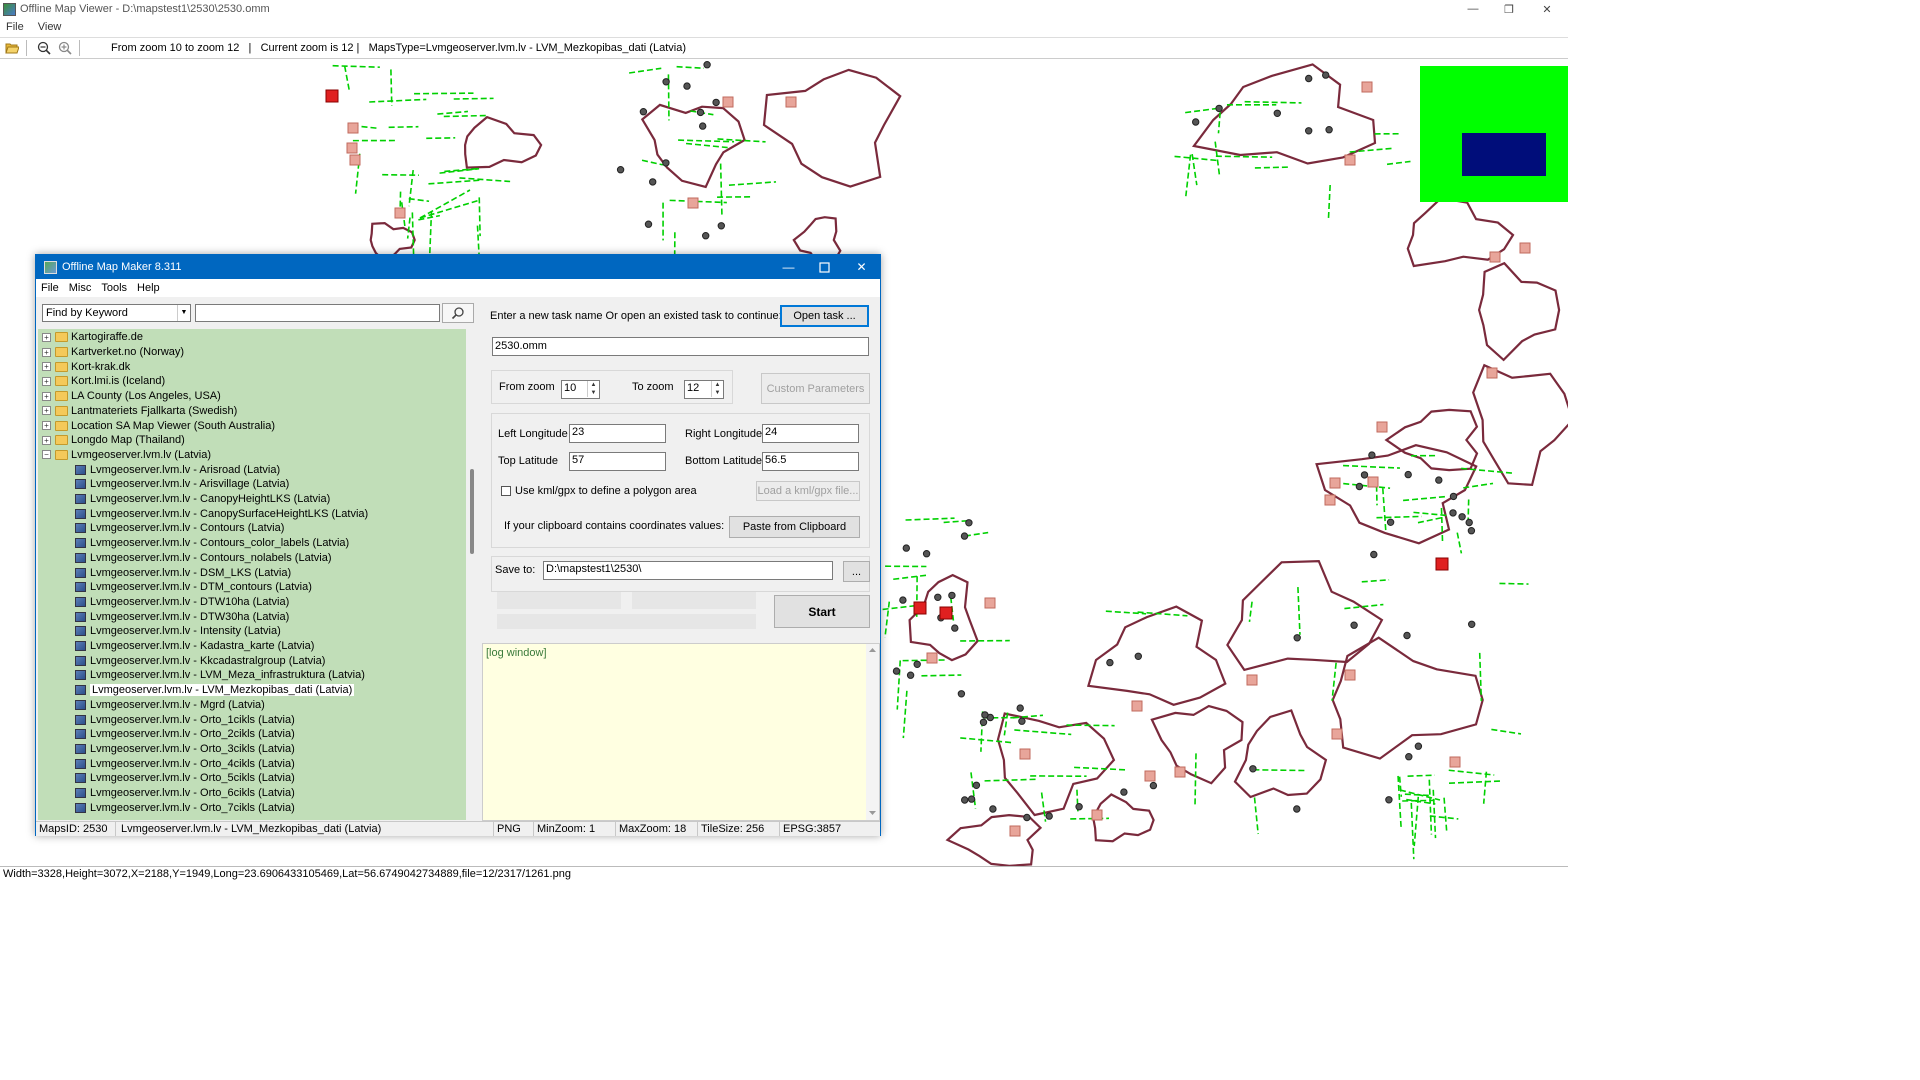 Image resolution: width=1920 pixels, height=1080 pixels. I want to click on to-zoom-stepper: 12 ▲ ▼, so click(704, 389).